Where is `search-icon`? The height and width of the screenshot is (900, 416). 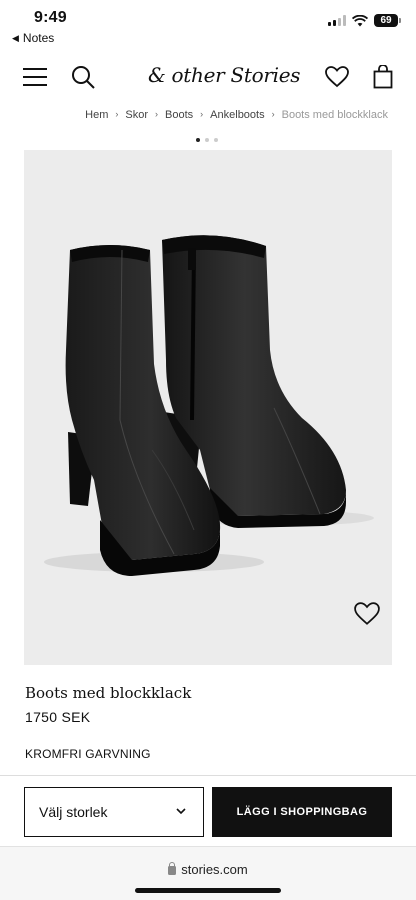
search-icon is located at coordinates (83, 77).